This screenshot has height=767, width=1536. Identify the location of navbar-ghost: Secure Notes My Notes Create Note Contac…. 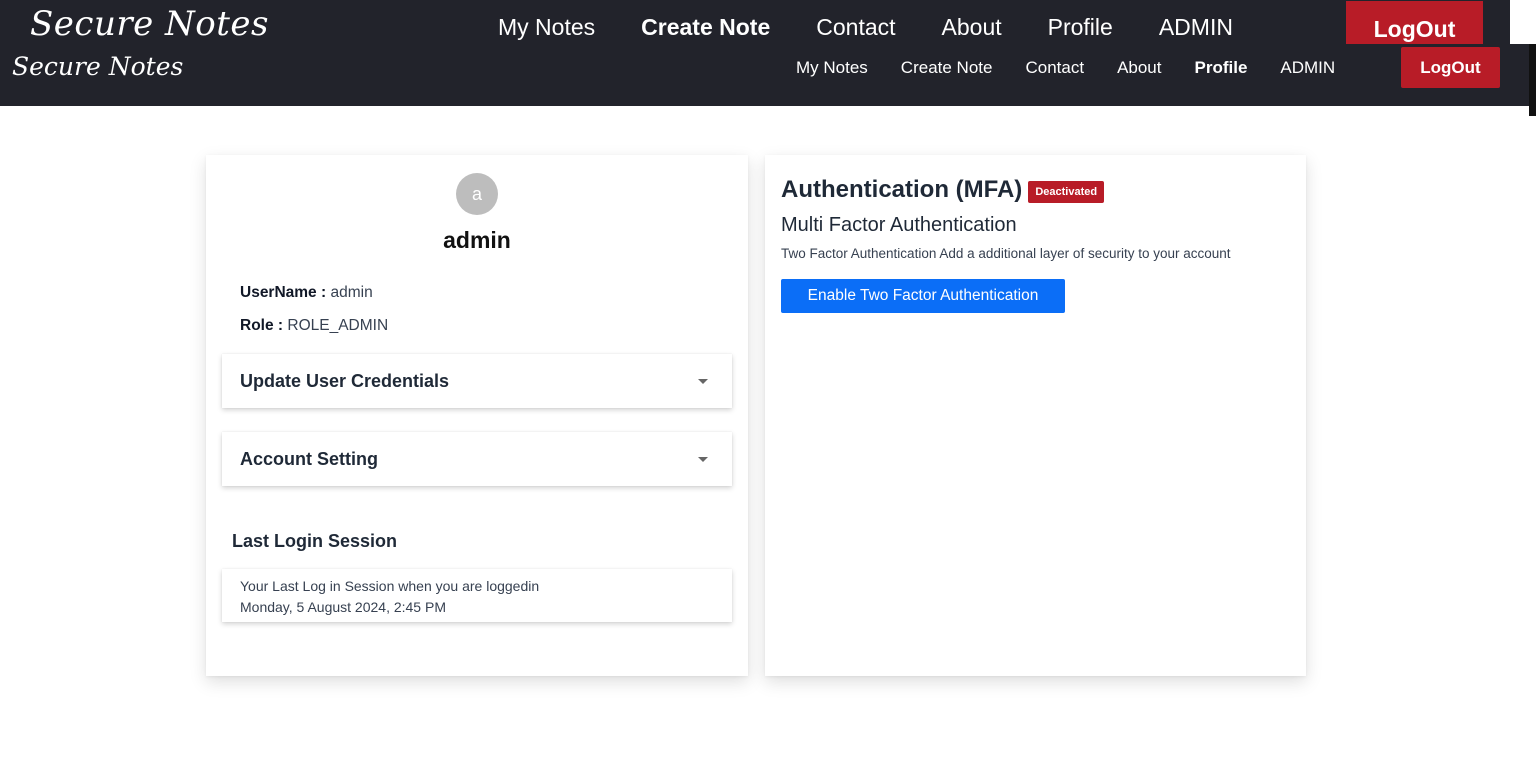
(755, 22).